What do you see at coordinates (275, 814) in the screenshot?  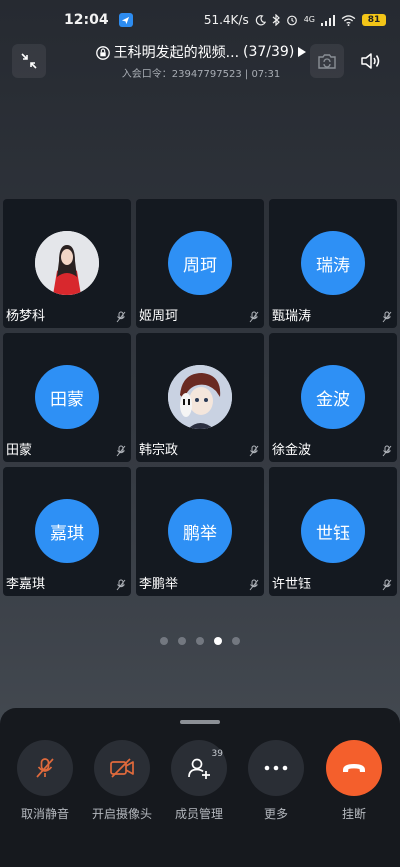 I see `more-label: 更多` at bounding box center [275, 814].